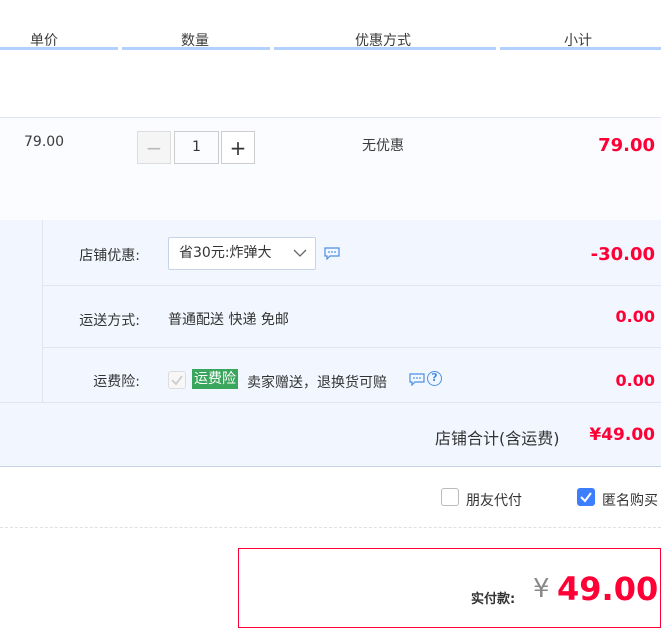  What do you see at coordinates (626, 145) in the screenshot?
I see `item-subtotal: 79.00` at bounding box center [626, 145].